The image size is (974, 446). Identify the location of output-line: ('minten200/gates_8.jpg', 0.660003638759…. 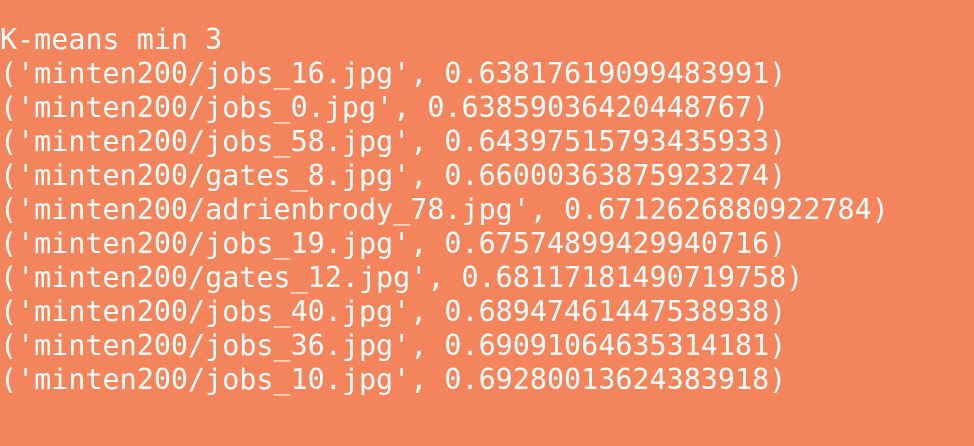
(393, 175).